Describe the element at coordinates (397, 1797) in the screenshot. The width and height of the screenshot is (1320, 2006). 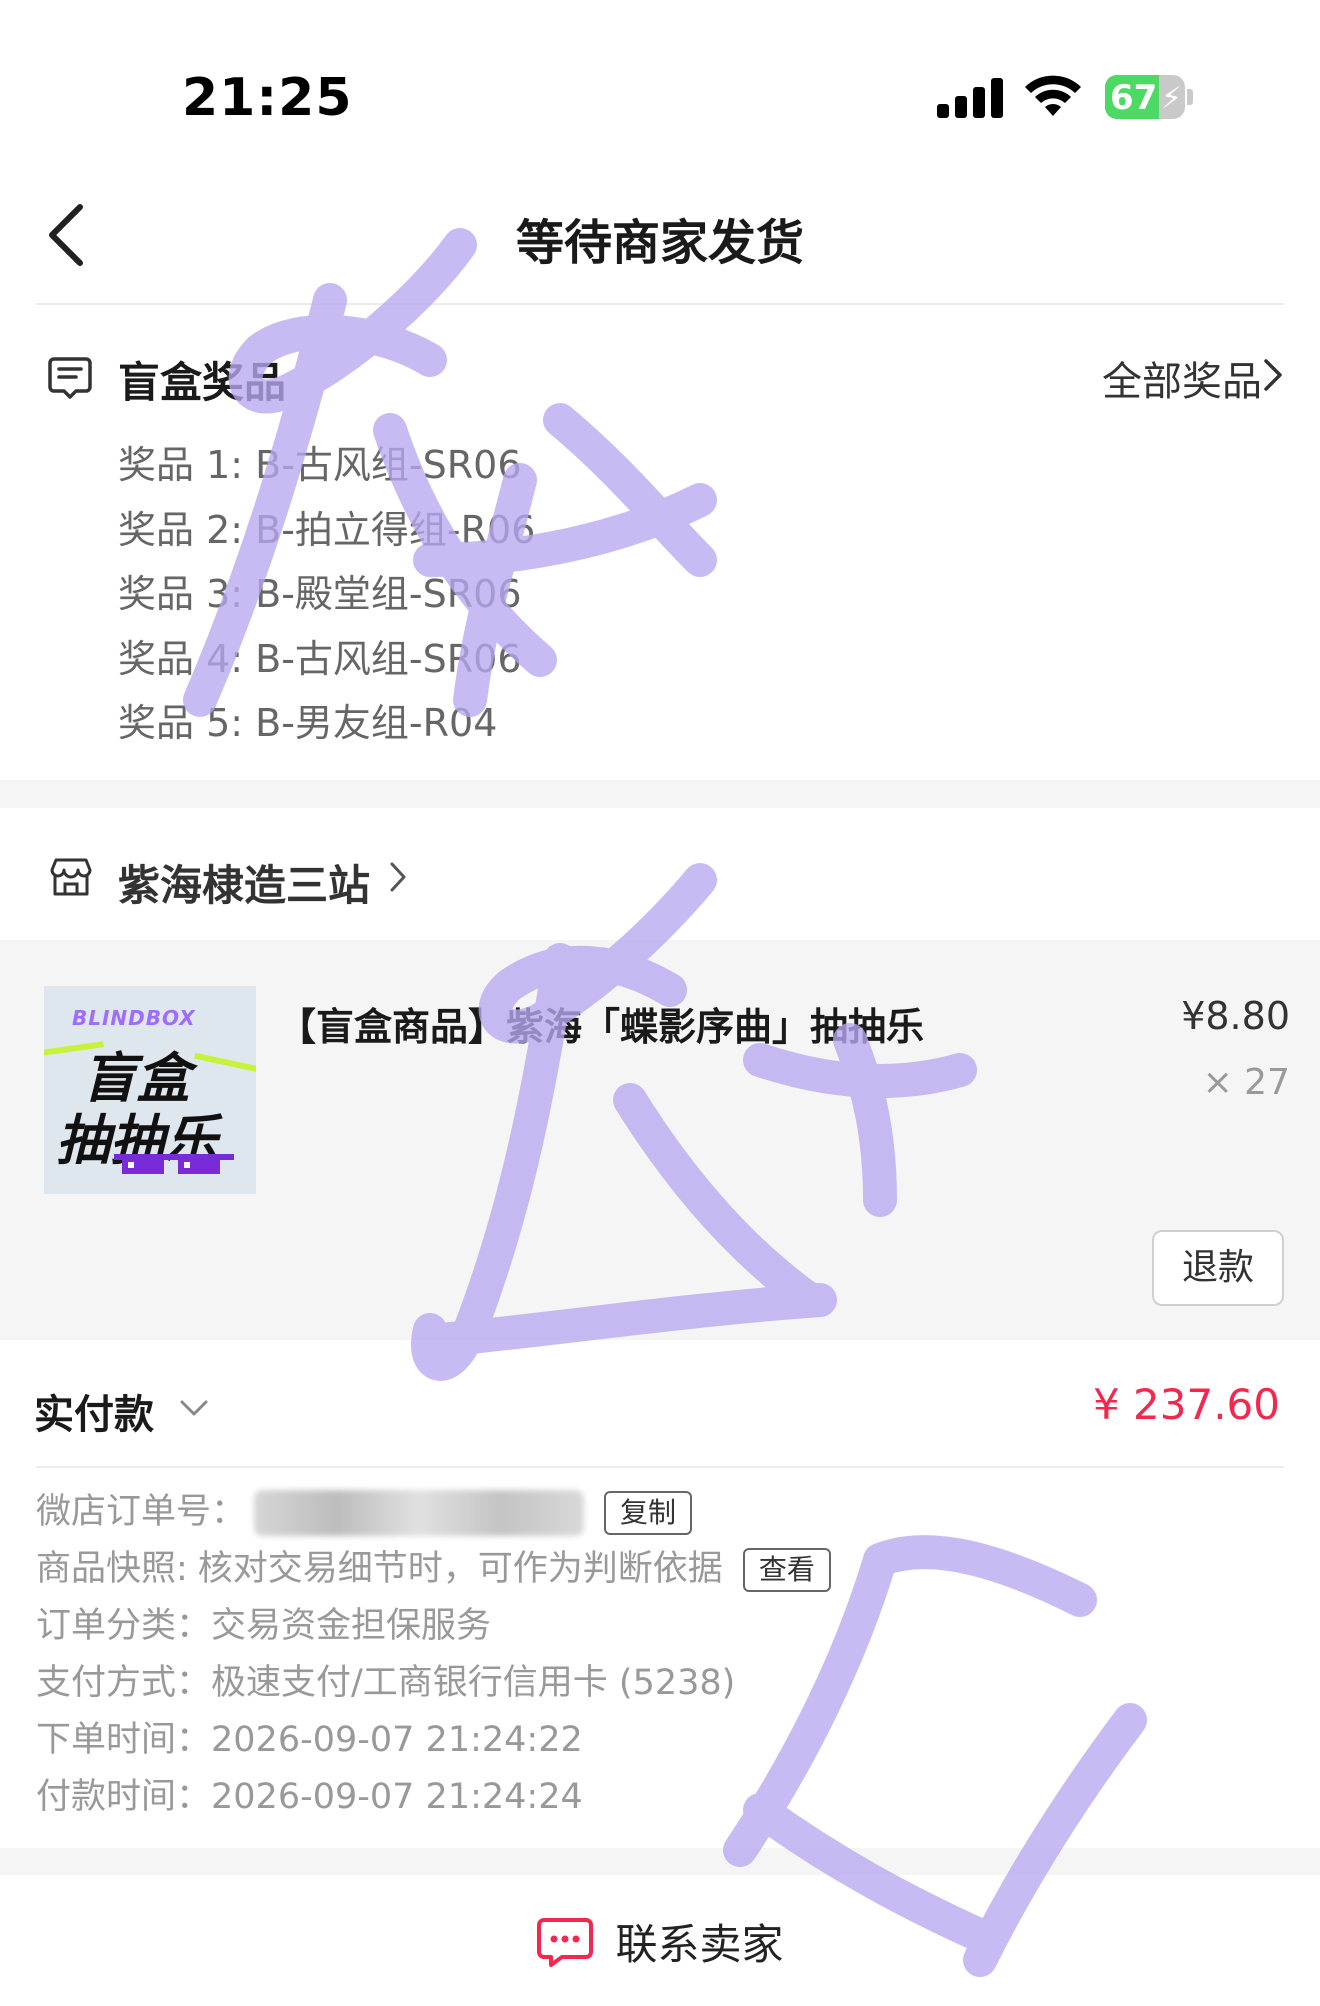
I see `payment-time-value: 2026-09-07 21:24:24` at that location.